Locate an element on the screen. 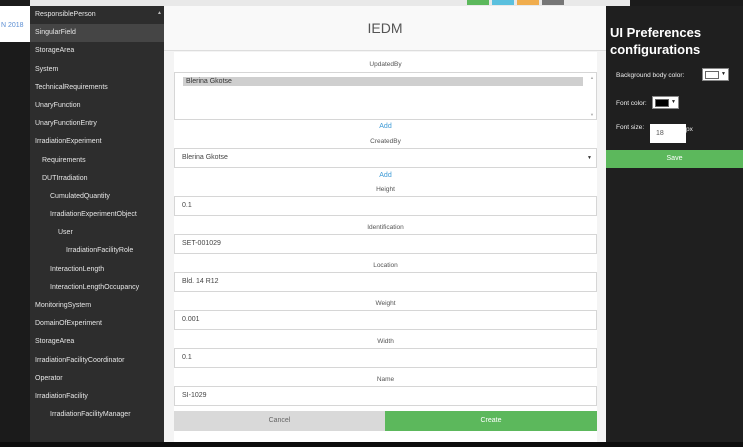 This screenshot has height=447, width=743. sidebar-item: Requirements is located at coordinates (97, 161).